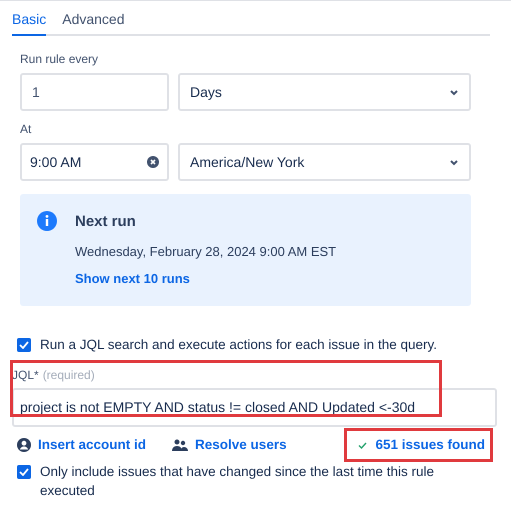 Image resolution: width=511 pixels, height=513 pixels. What do you see at coordinates (93, 22) in the screenshot?
I see `tab: Advanced` at bounding box center [93, 22].